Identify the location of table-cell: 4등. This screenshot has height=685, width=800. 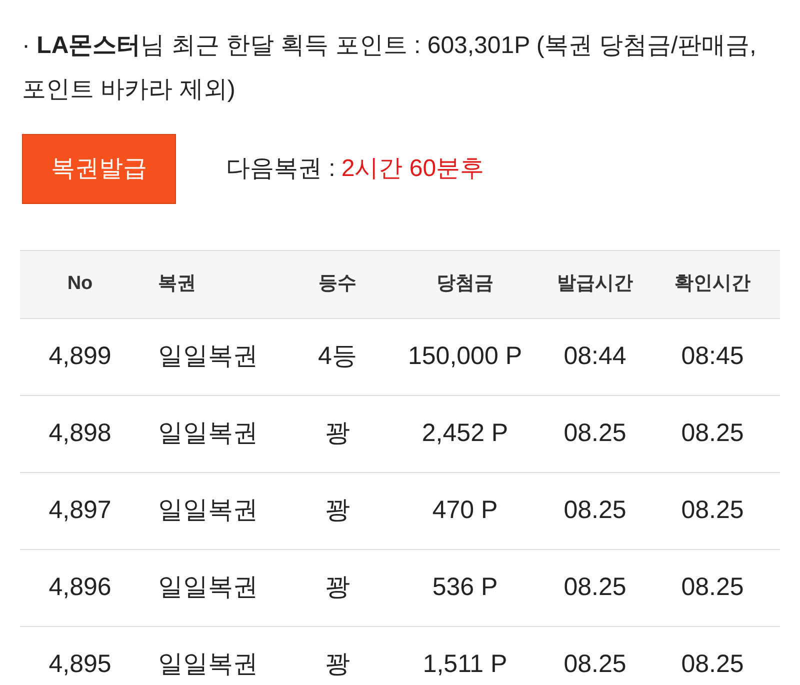
(337, 356).